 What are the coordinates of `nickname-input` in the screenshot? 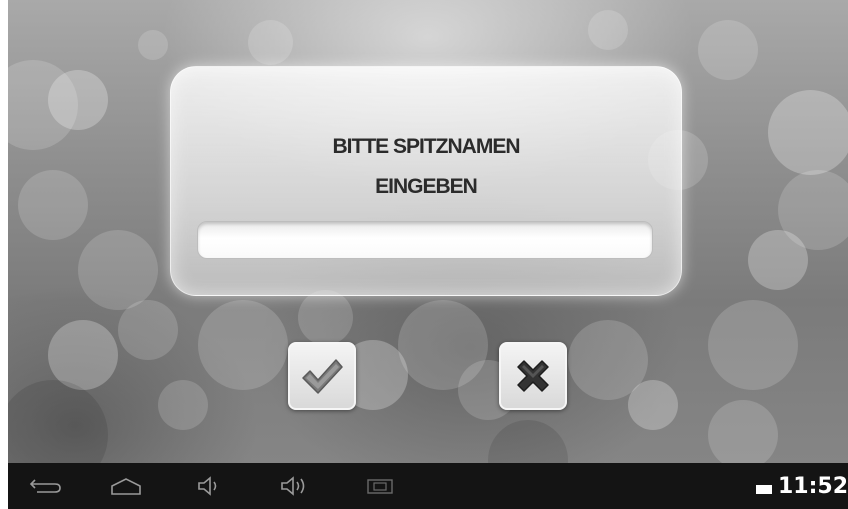 It's located at (425, 240).